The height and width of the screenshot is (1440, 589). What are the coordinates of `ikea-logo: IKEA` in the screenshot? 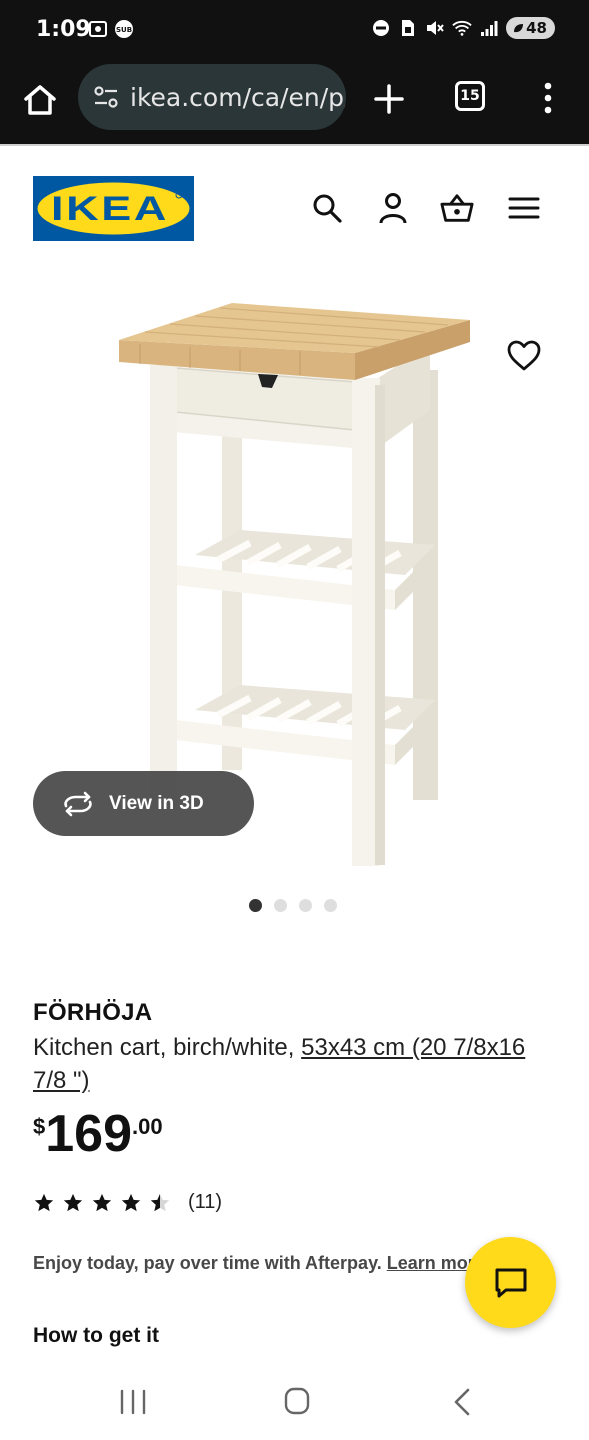 It's located at (113, 208).